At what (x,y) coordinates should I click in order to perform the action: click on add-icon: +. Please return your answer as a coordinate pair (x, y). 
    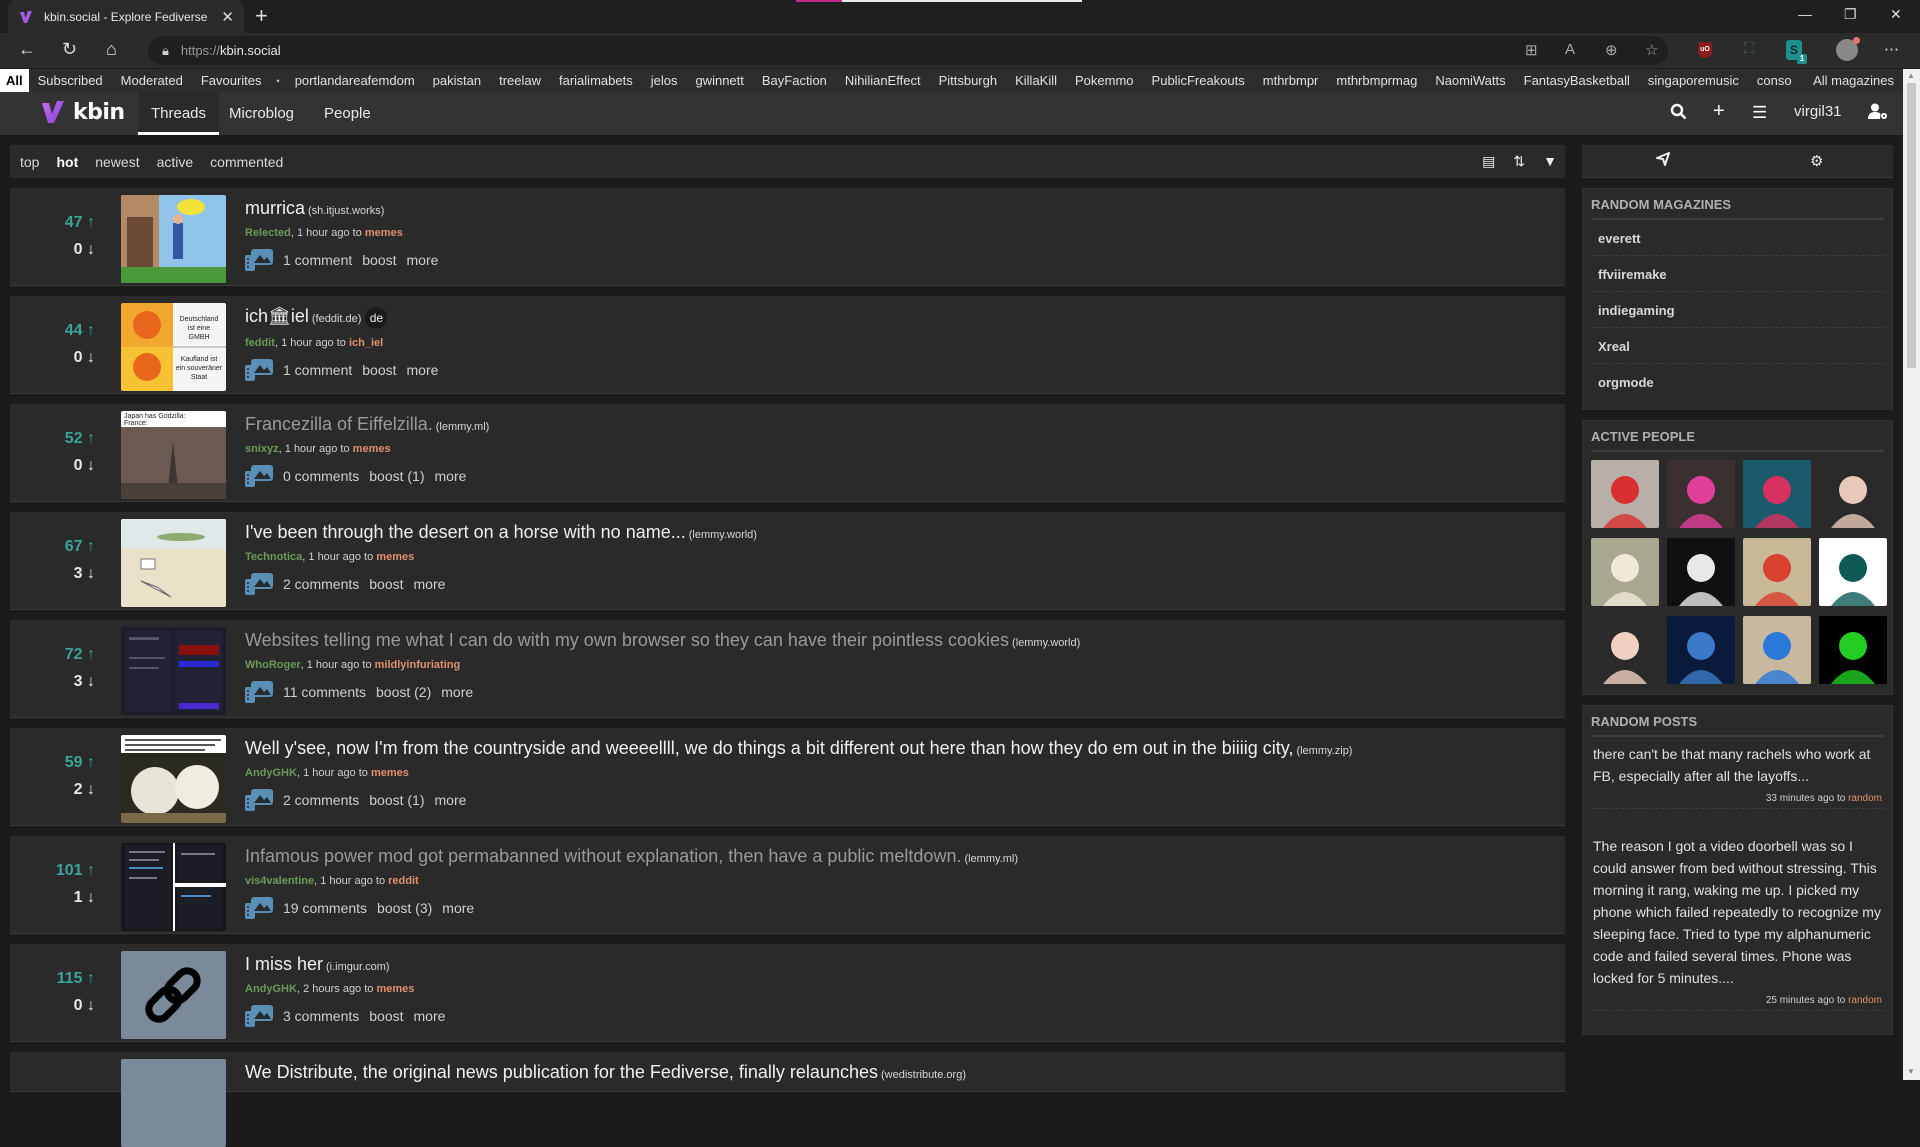
    Looking at the image, I should click on (1719, 111).